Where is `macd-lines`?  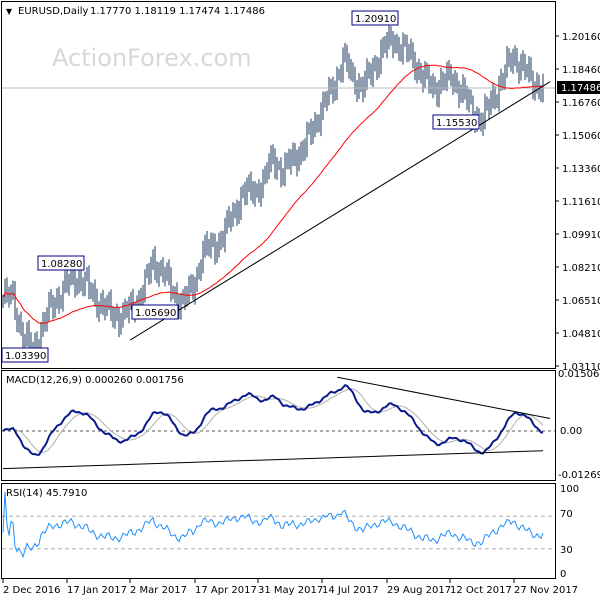
macd-lines is located at coordinates (278, 423).